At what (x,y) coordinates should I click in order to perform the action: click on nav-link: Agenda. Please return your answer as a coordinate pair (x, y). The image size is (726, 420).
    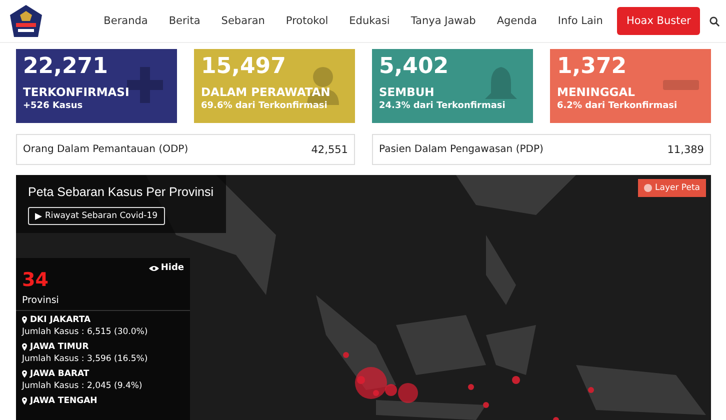
    Looking at the image, I should click on (517, 21).